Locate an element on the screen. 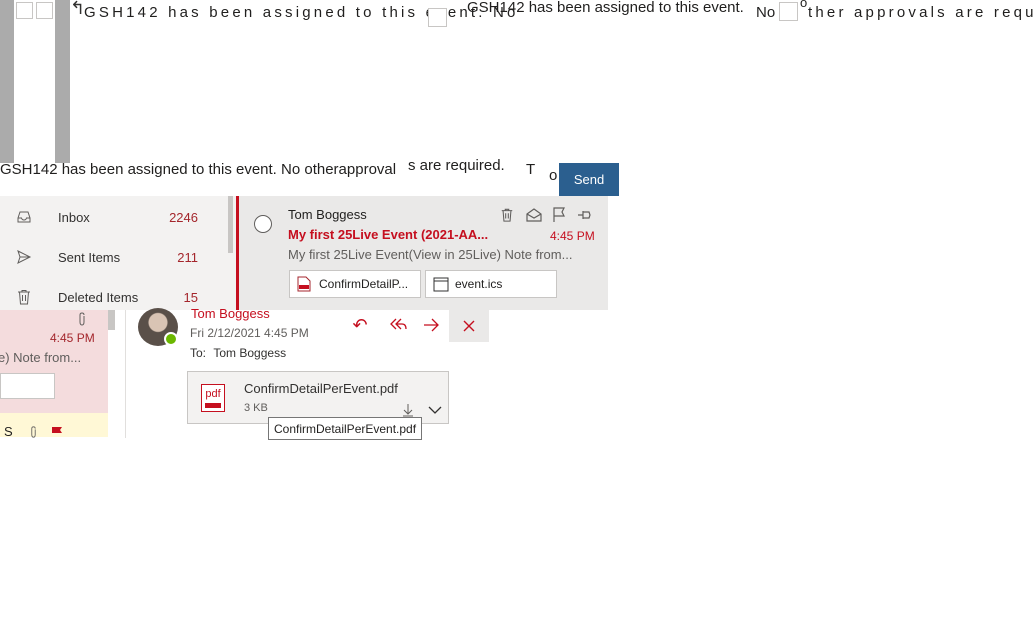 This screenshot has height=637, width=1034. pdf-icon: pdf is located at coordinates (213, 398).